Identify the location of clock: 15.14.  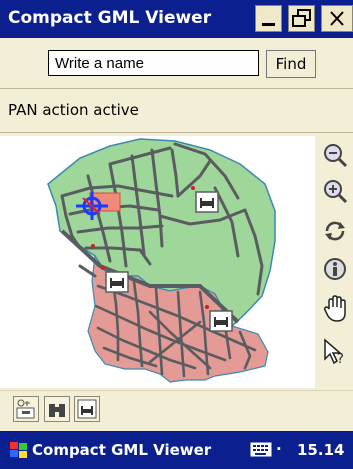
(321, 450).